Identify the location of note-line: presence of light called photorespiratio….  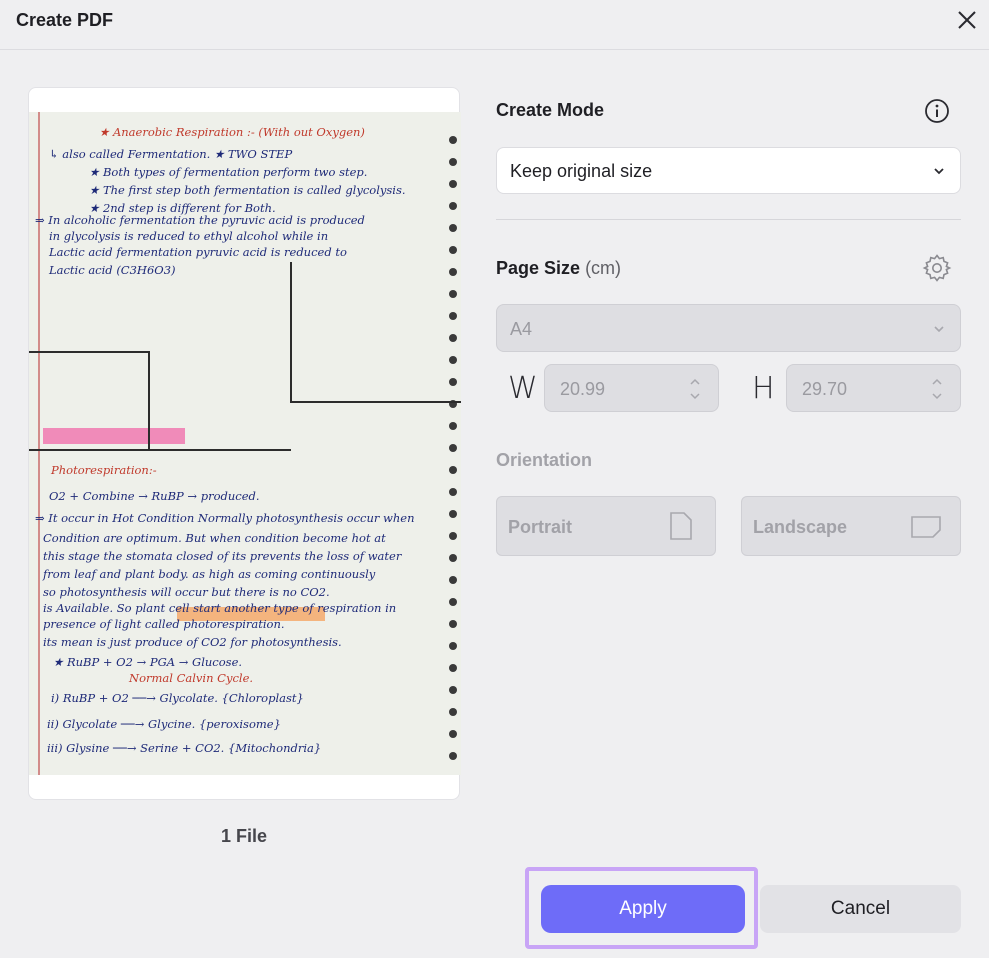
(164, 624).